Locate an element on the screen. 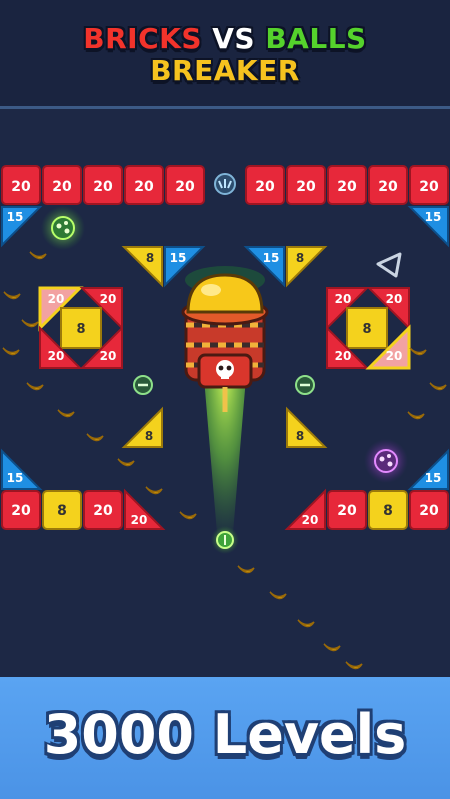  top-brick-row-left: 20 20 20 20 20 is located at coordinates (103, 185).